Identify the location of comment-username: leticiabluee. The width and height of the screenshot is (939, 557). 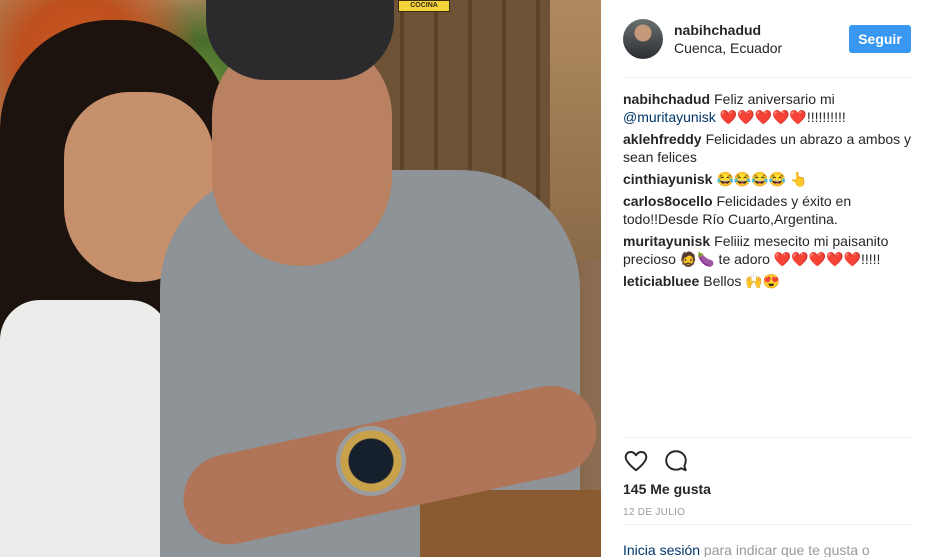
(661, 281).